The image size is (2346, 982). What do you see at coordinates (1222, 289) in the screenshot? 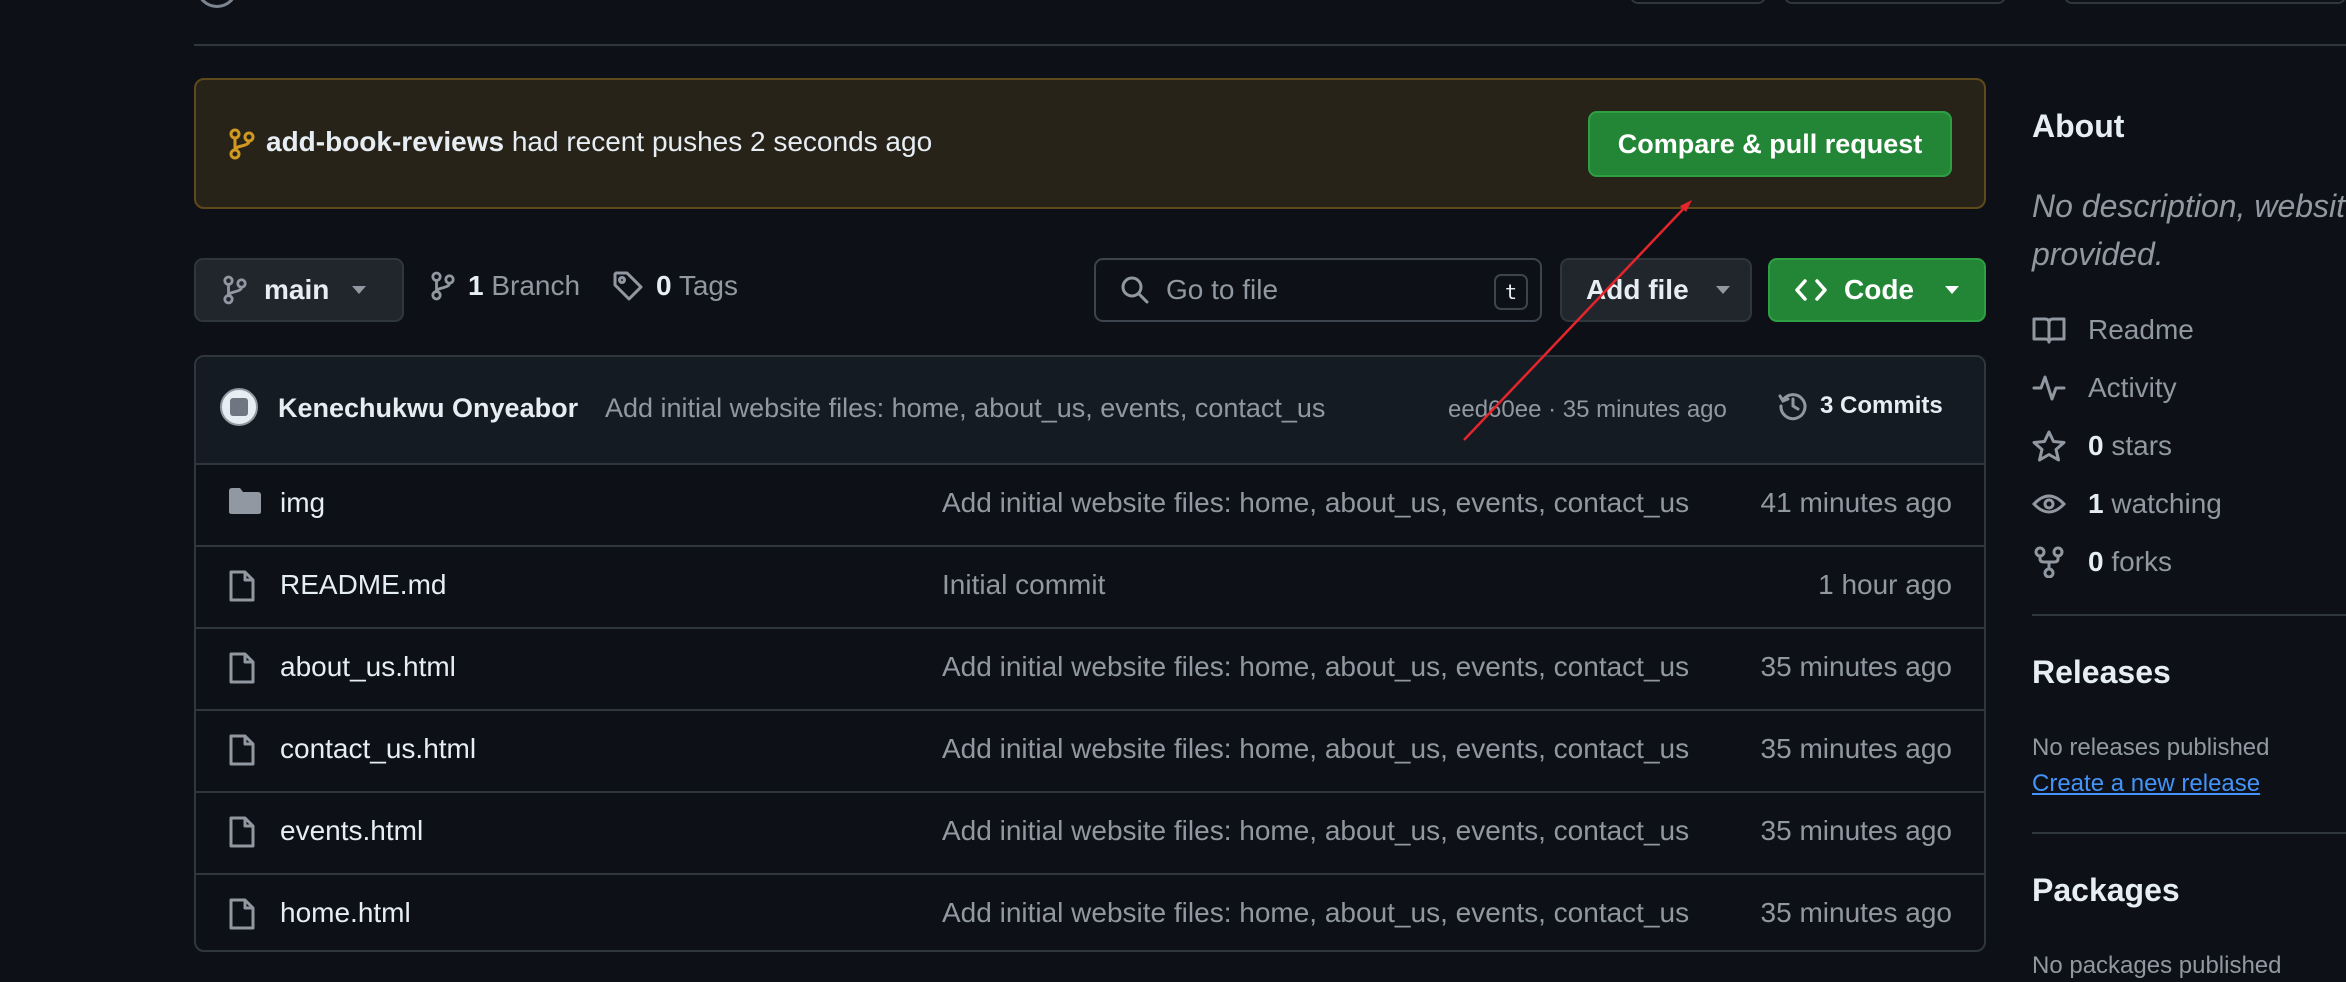
I see `go-to-file-placeholder: Go to file` at bounding box center [1222, 289].